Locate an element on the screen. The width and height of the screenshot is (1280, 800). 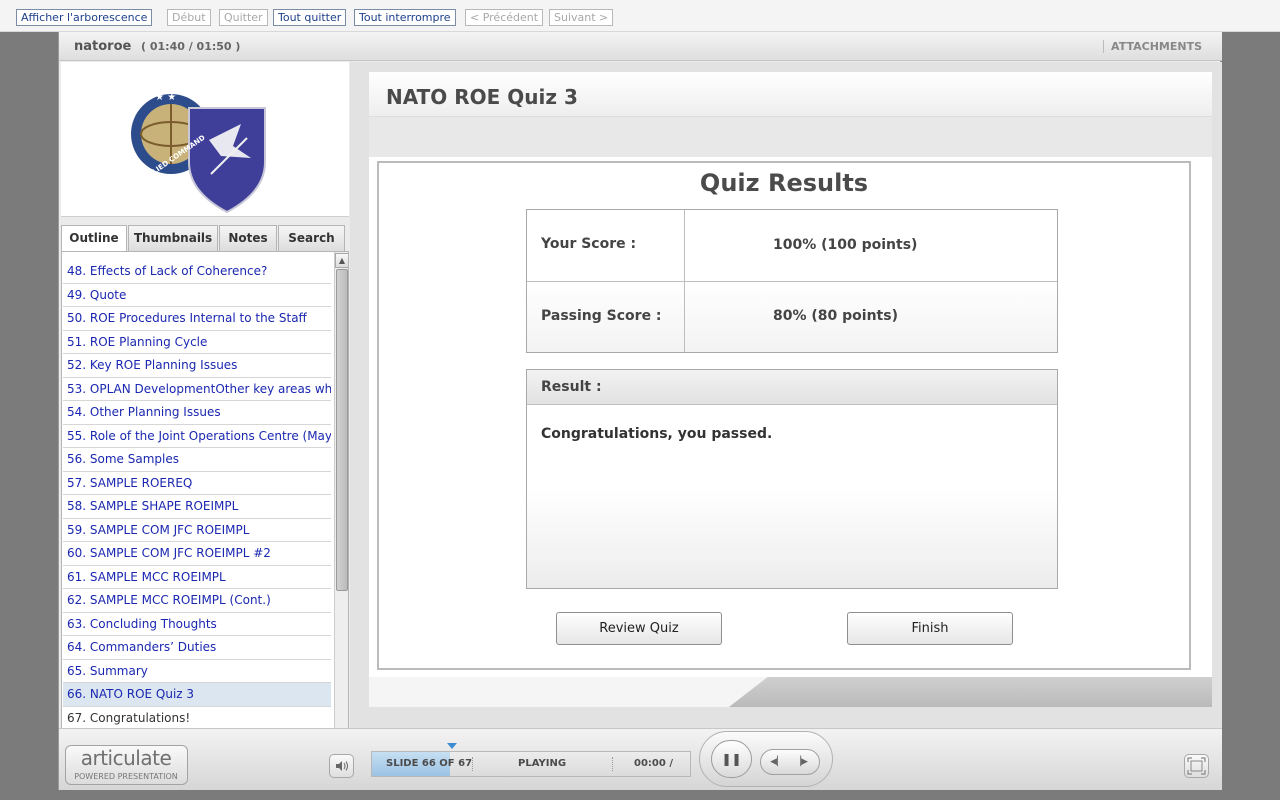
player-title-bar: natoroe ( 01:40 / 01:50 ) ATTACHMENTS is located at coordinates (640, 46).